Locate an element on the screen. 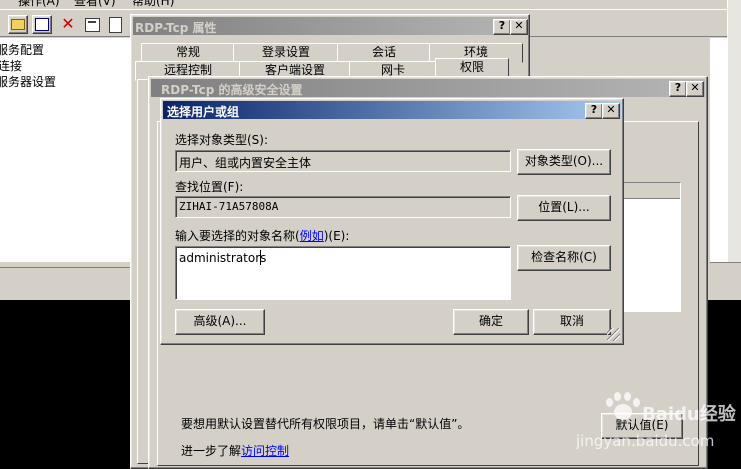  select-title: 选择用户或组 is located at coordinates (203, 112).